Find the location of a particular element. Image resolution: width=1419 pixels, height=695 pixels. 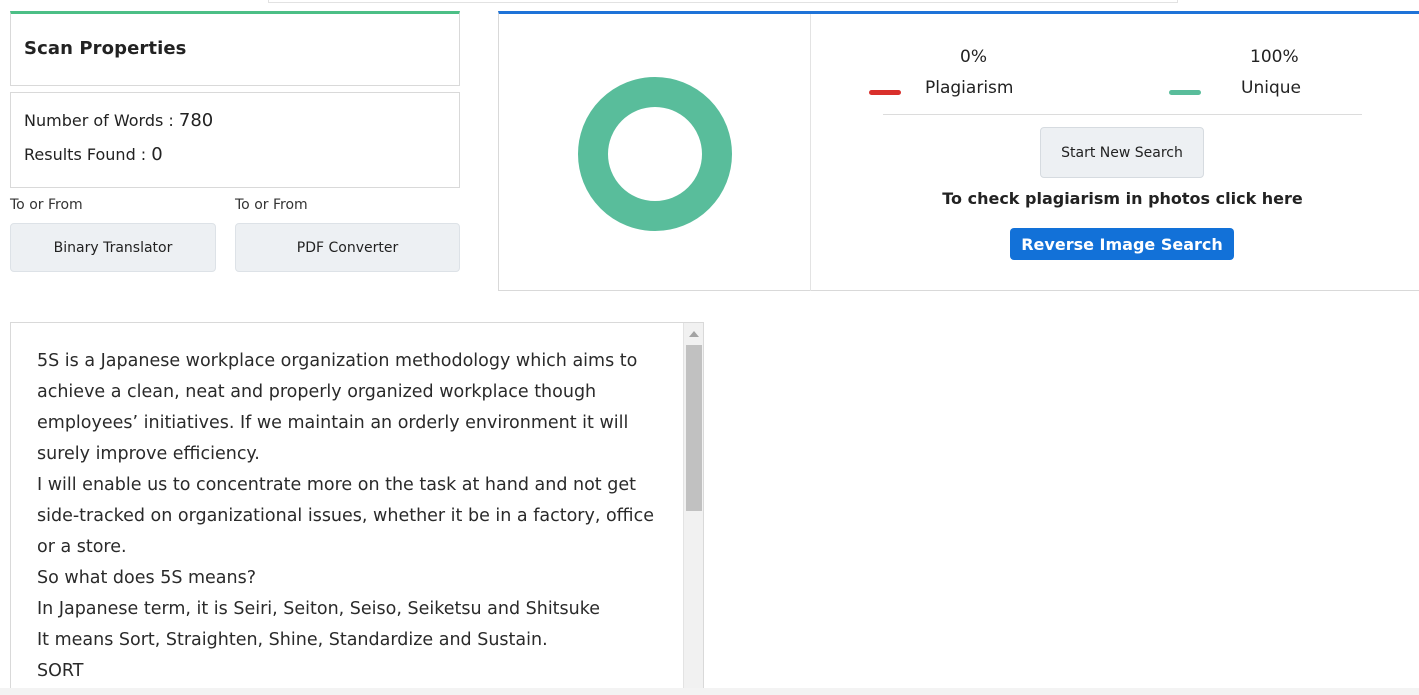

word-count-value: 780 is located at coordinates (196, 120).